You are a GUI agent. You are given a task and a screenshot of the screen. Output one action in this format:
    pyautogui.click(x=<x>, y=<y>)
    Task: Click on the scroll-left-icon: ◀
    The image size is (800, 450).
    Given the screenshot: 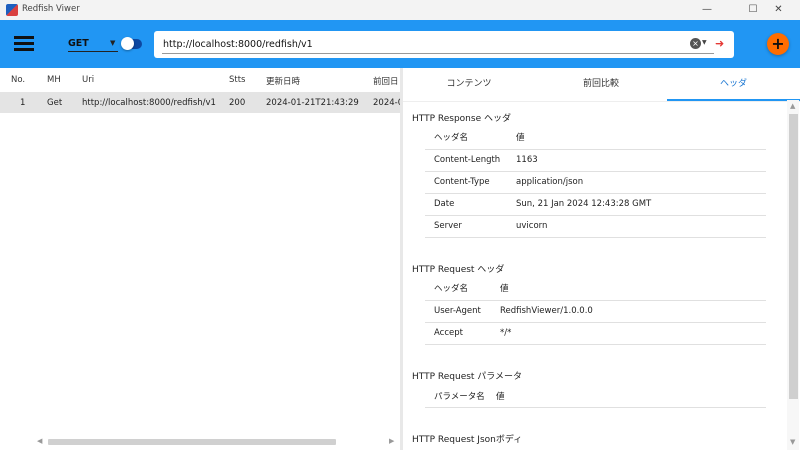 What is the action you would take?
    pyautogui.click(x=39, y=441)
    